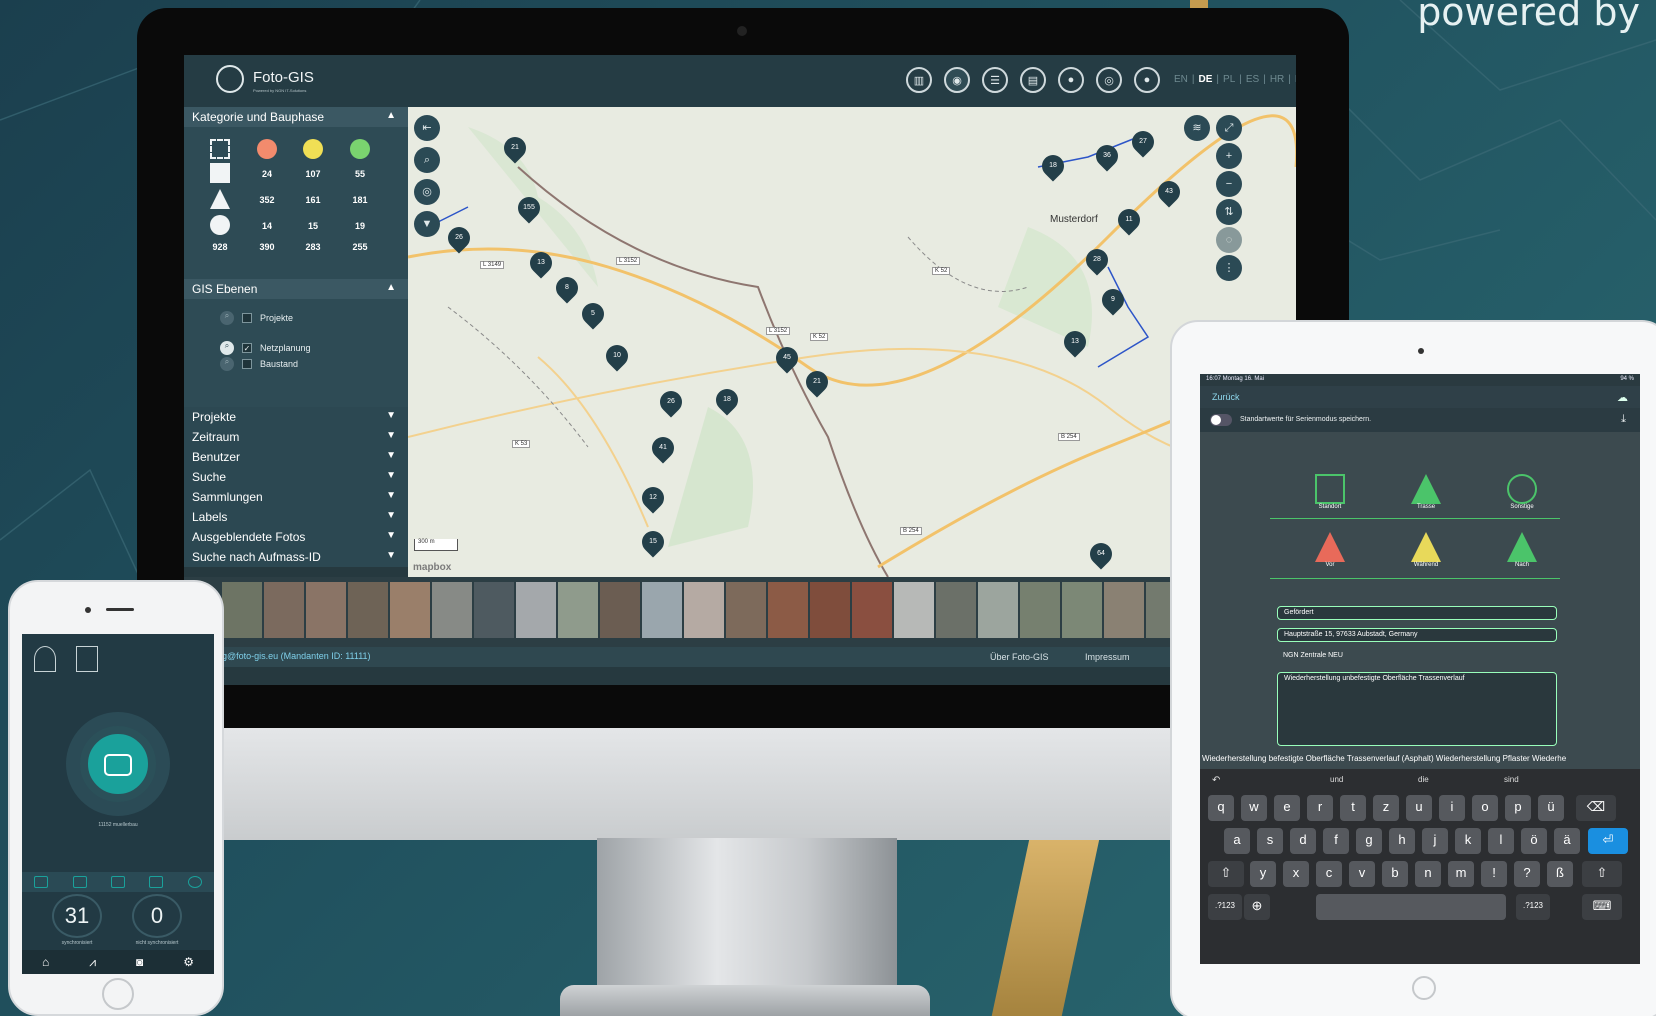  What do you see at coordinates (541, 263) in the screenshot?
I see `photo-marker: 13` at bounding box center [541, 263].